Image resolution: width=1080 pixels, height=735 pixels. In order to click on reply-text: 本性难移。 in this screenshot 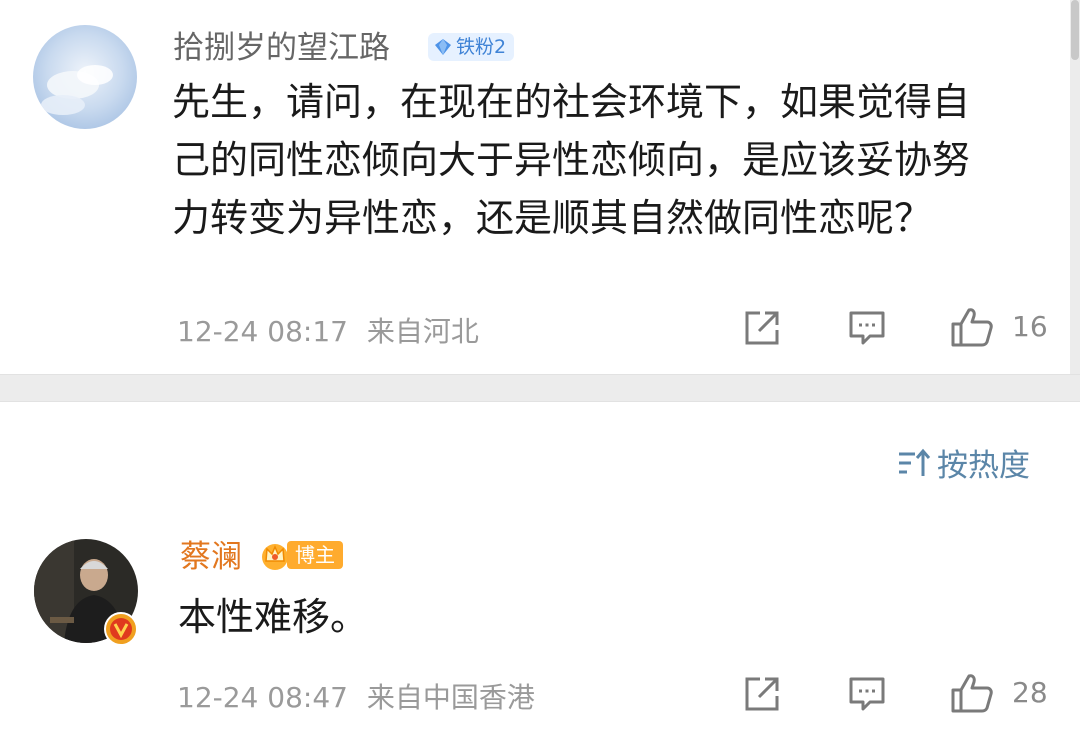, I will do `click(273, 617)`.